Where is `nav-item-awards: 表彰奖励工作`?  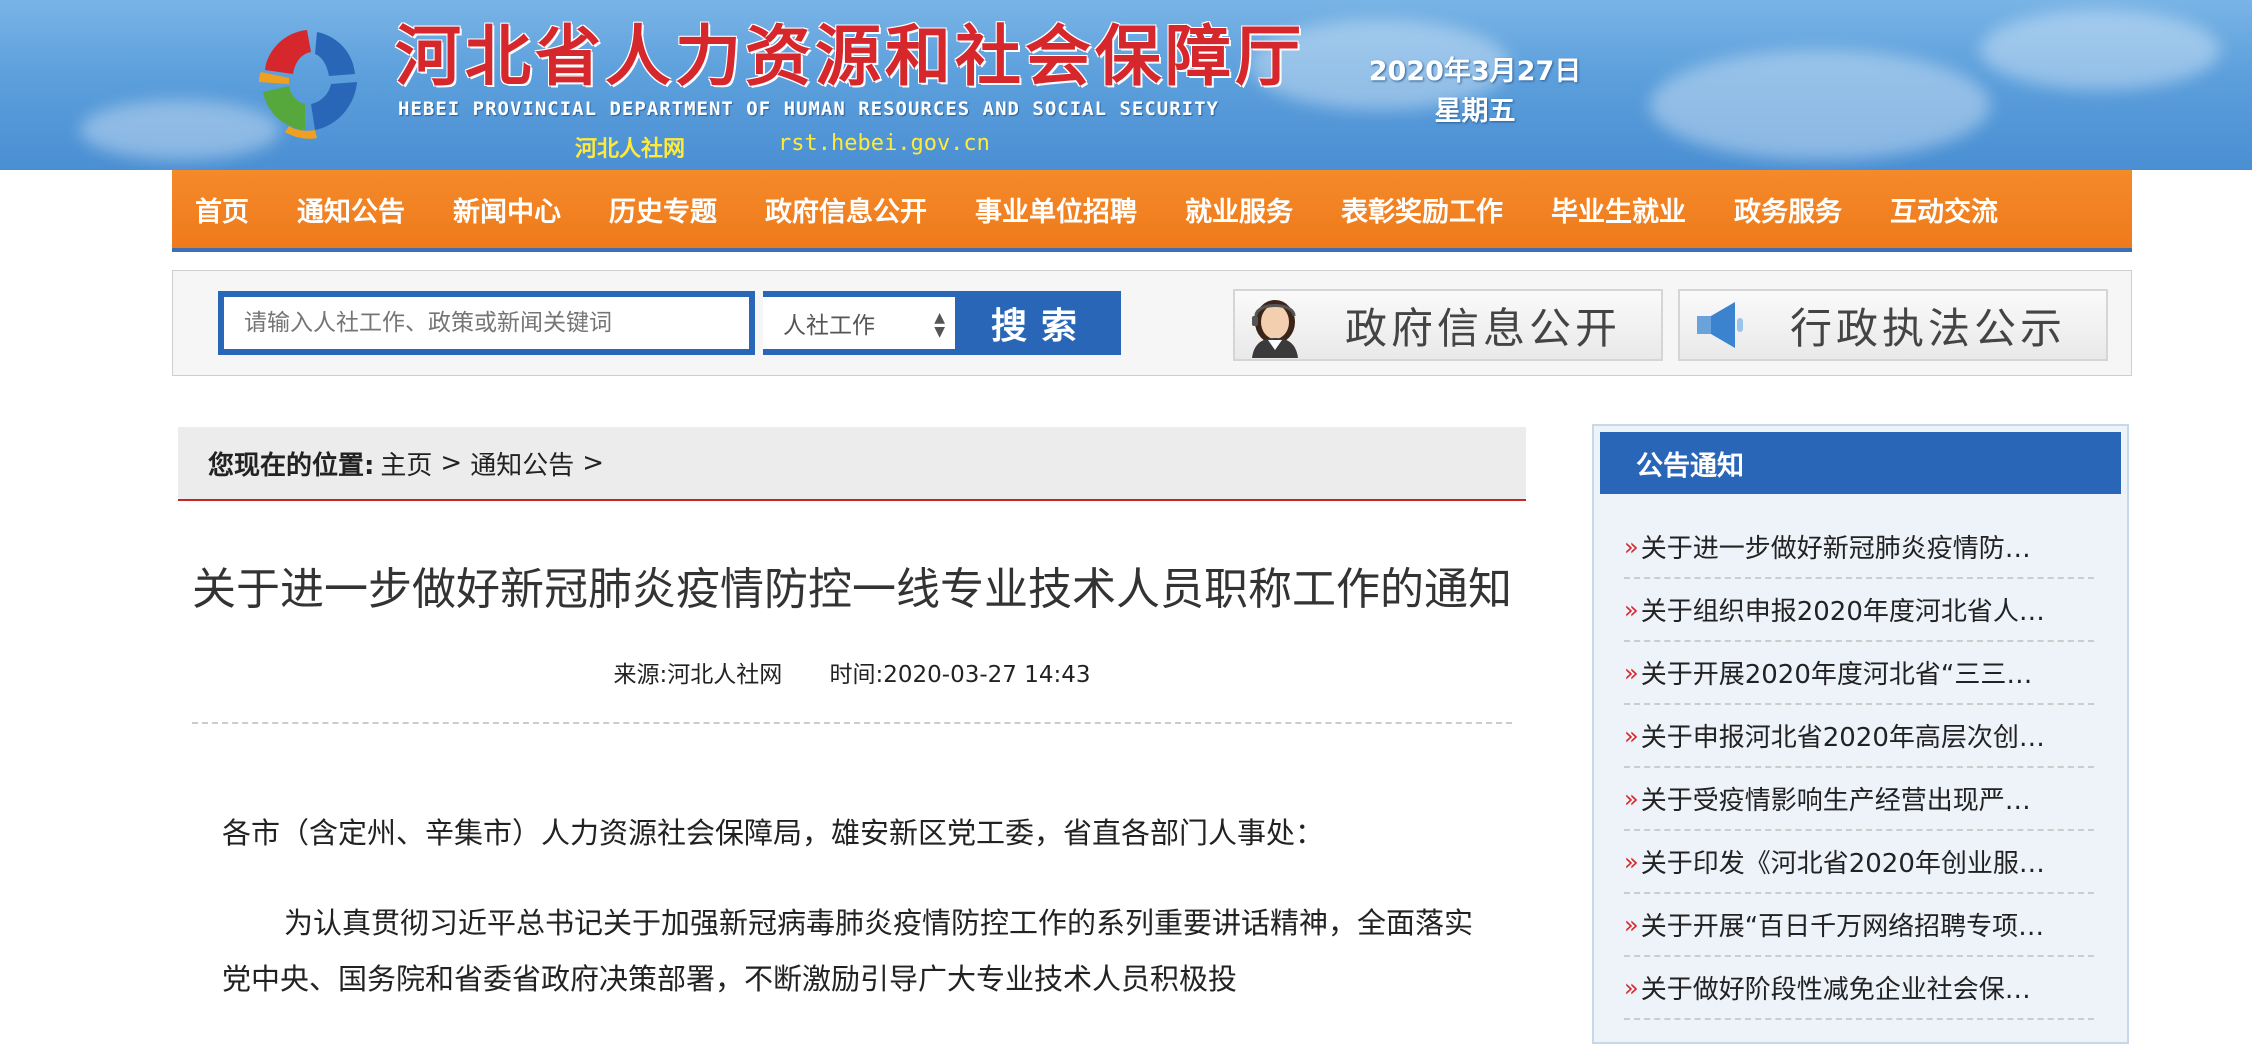
nav-item-awards: 表彰奖励工作 is located at coordinates (1422, 209).